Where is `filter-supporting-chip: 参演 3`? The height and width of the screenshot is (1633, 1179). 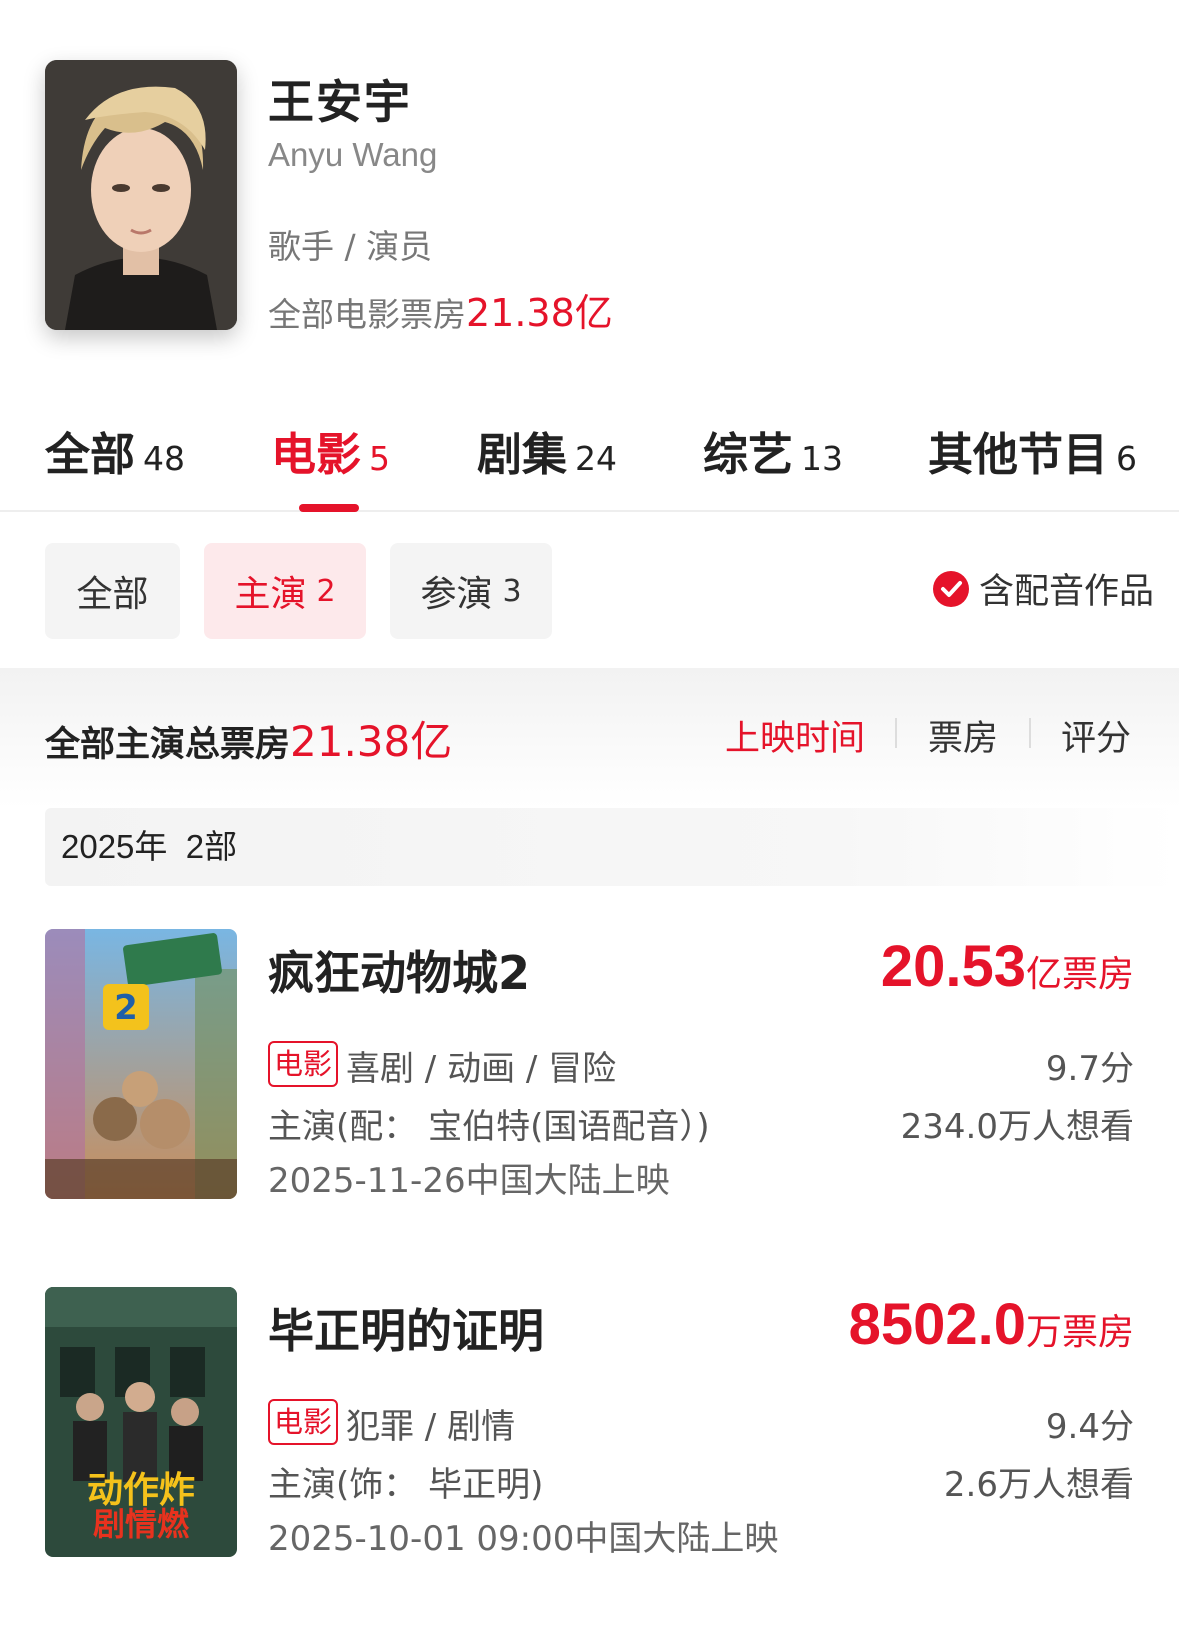 filter-supporting-chip: 参演 3 is located at coordinates (471, 591).